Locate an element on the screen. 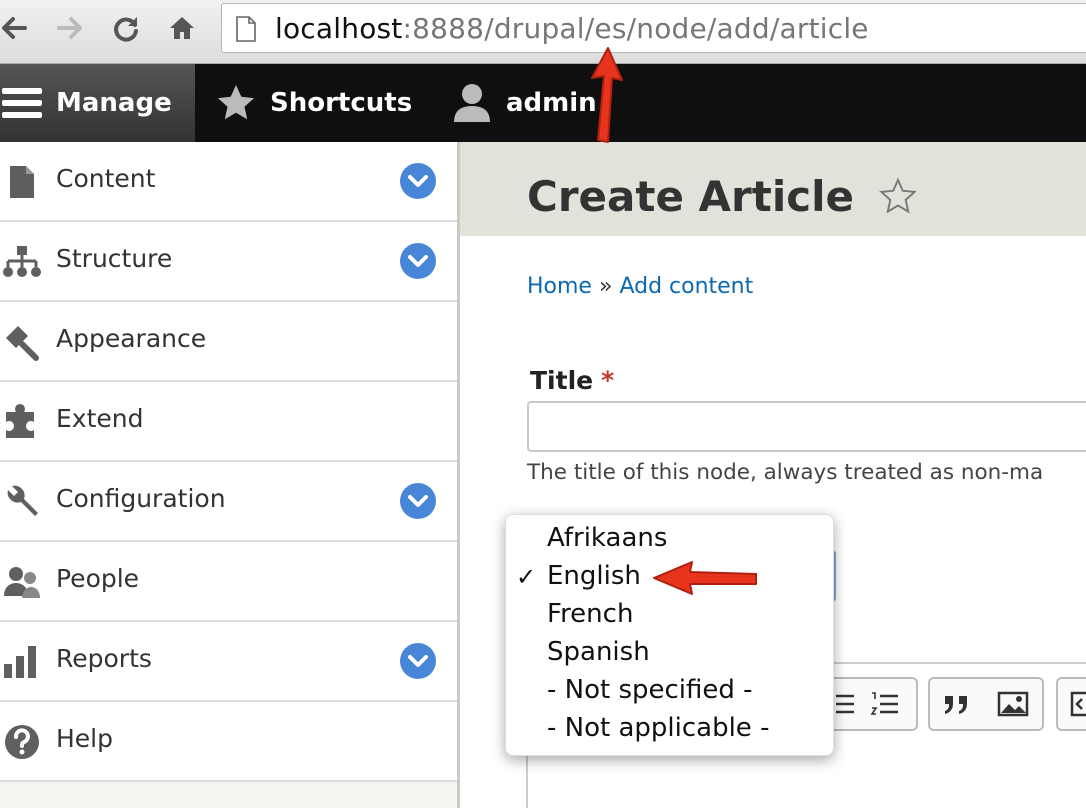 The image size is (1086, 808). bar-chart-icon is located at coordinates (20, 662).